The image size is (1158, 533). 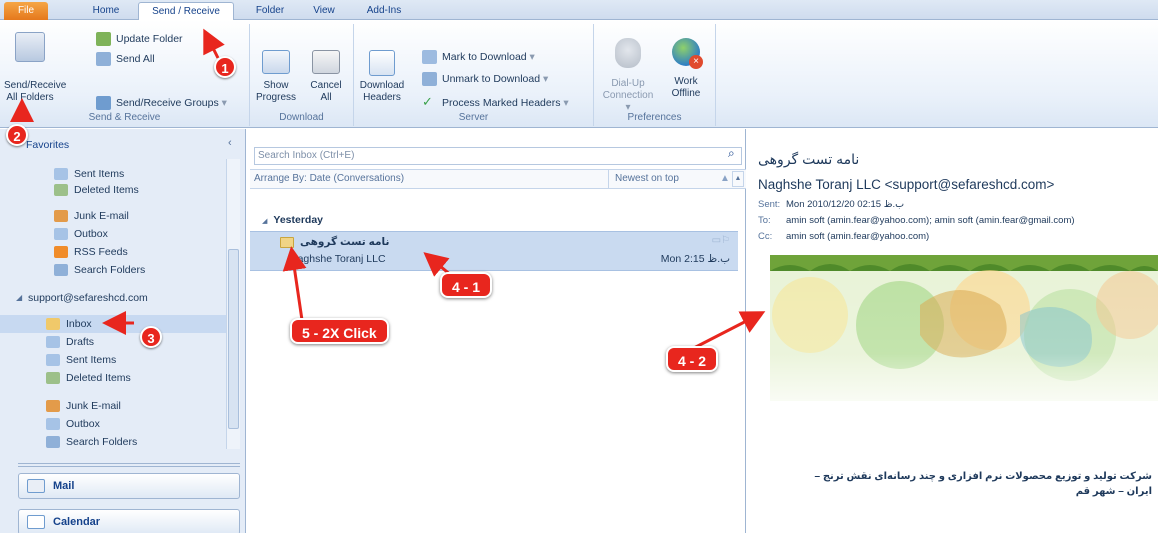 I want to click on collapse-pane-icon: ‹, so click(x=230, y=143).